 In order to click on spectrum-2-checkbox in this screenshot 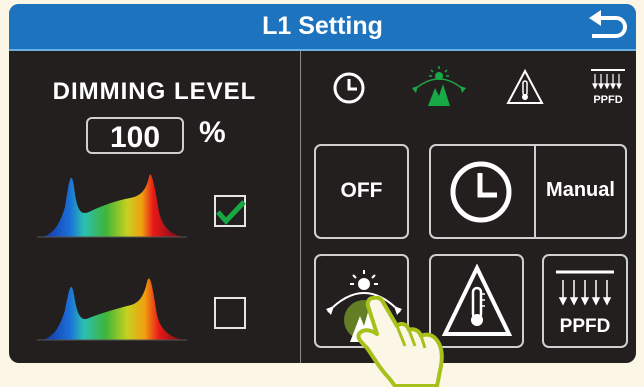, I will do `click(230, 313)`.